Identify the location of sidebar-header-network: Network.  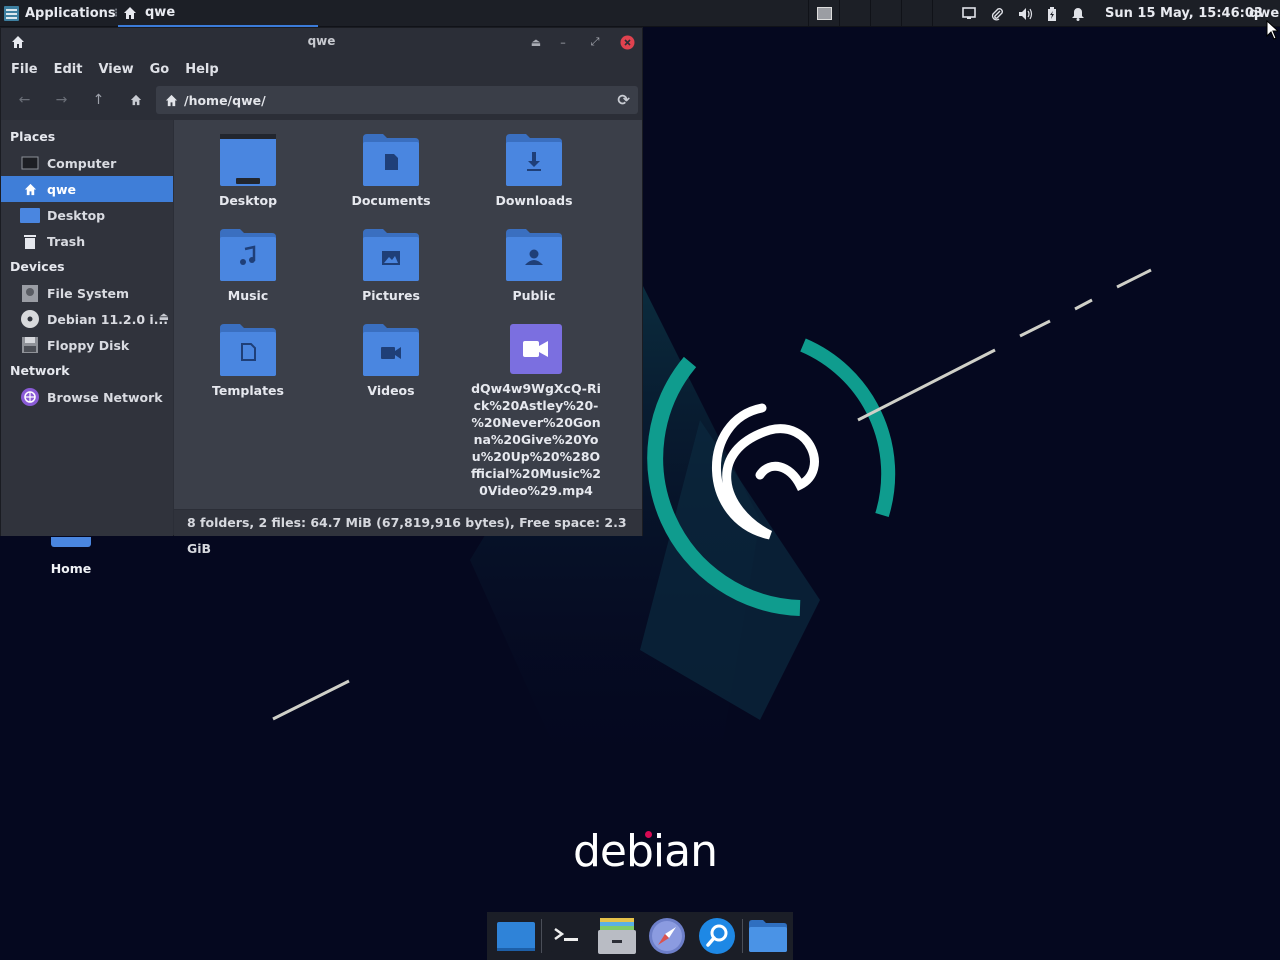
(40, 370).